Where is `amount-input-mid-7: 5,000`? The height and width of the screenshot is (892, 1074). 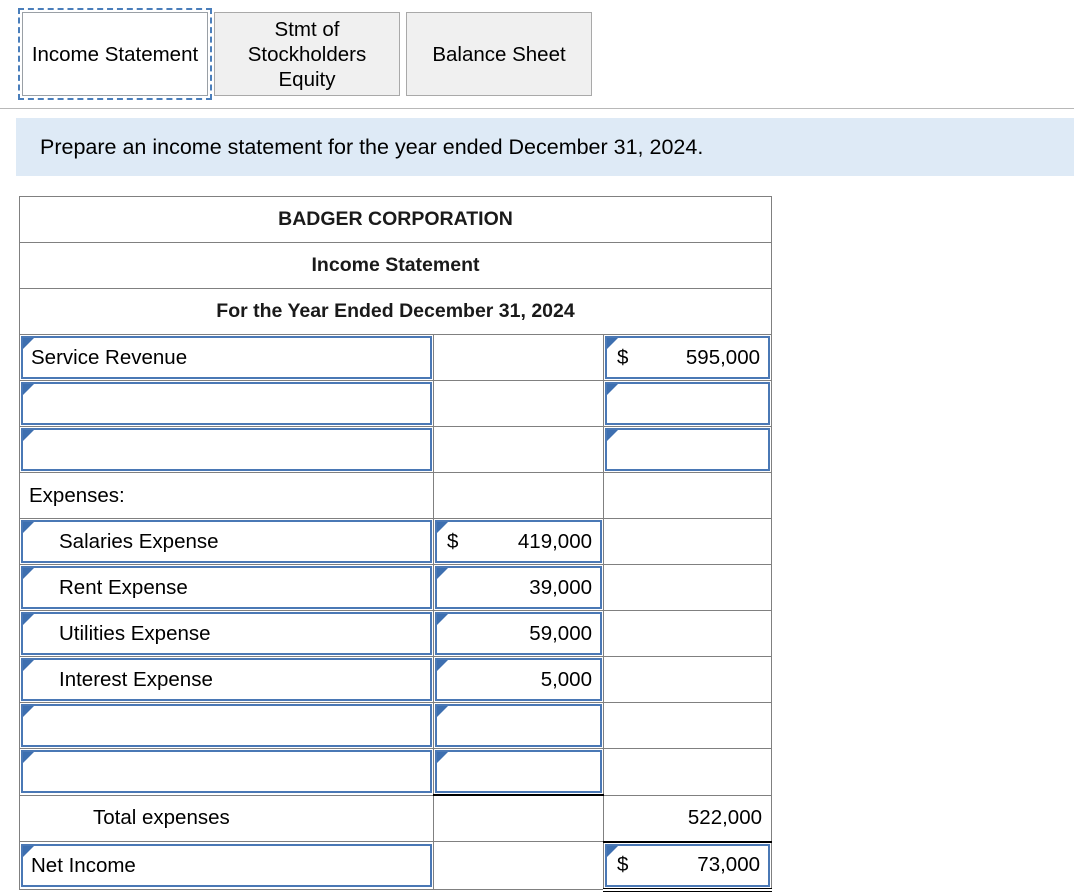 amount-input-mid-7: 5,000 is located at coordinates (518, 679).